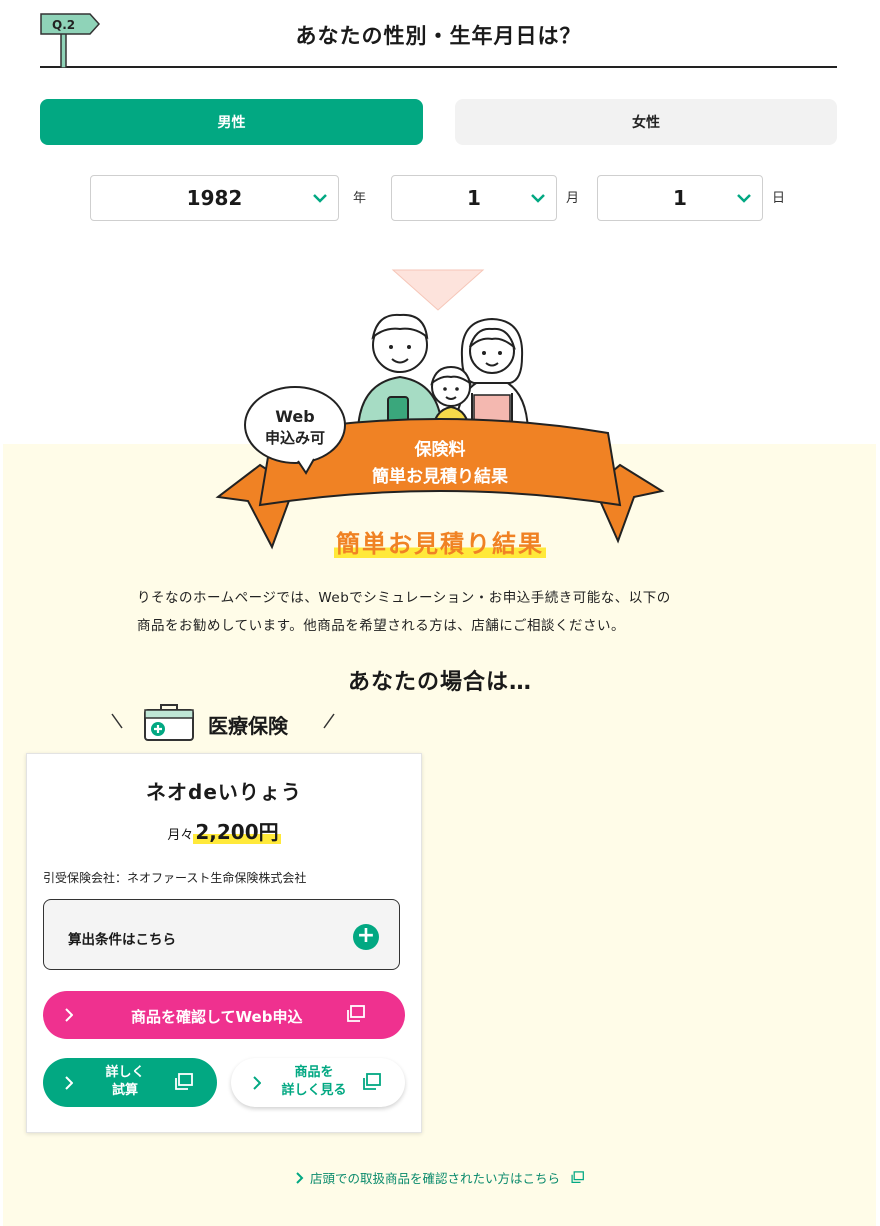  Describe the element at coordinates (124, 1090) in the screenshot. I see `label-line: 試算` at that location.